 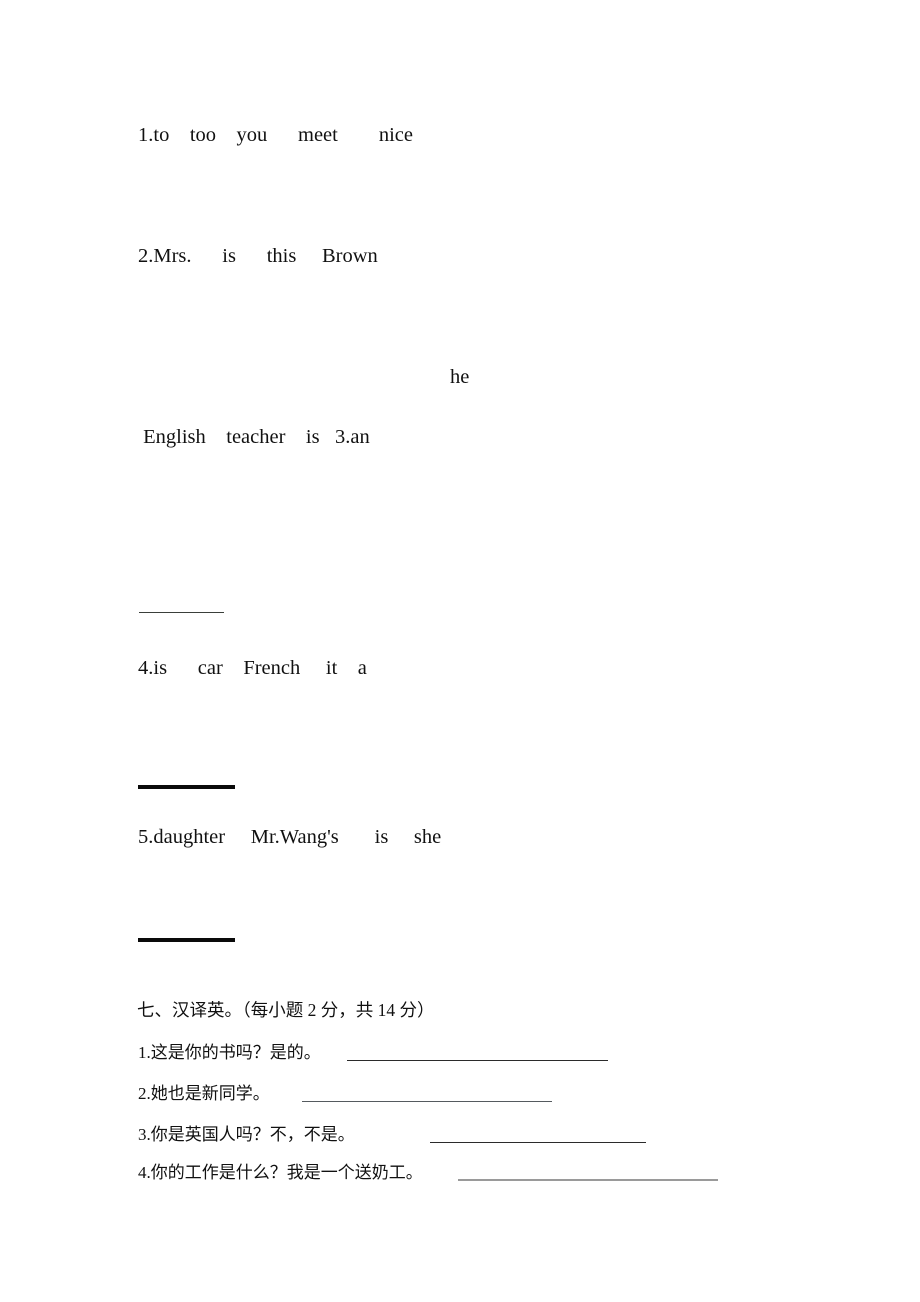 What do you see at coordinates (275, 135) in the screenshot?
I see `scramble-item-1: 1.to too you meet nice` at bounding box center [275, 135].